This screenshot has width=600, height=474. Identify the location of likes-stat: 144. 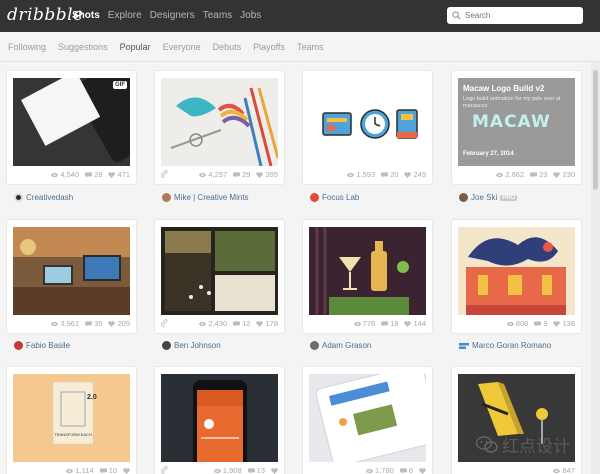
(415, 323).